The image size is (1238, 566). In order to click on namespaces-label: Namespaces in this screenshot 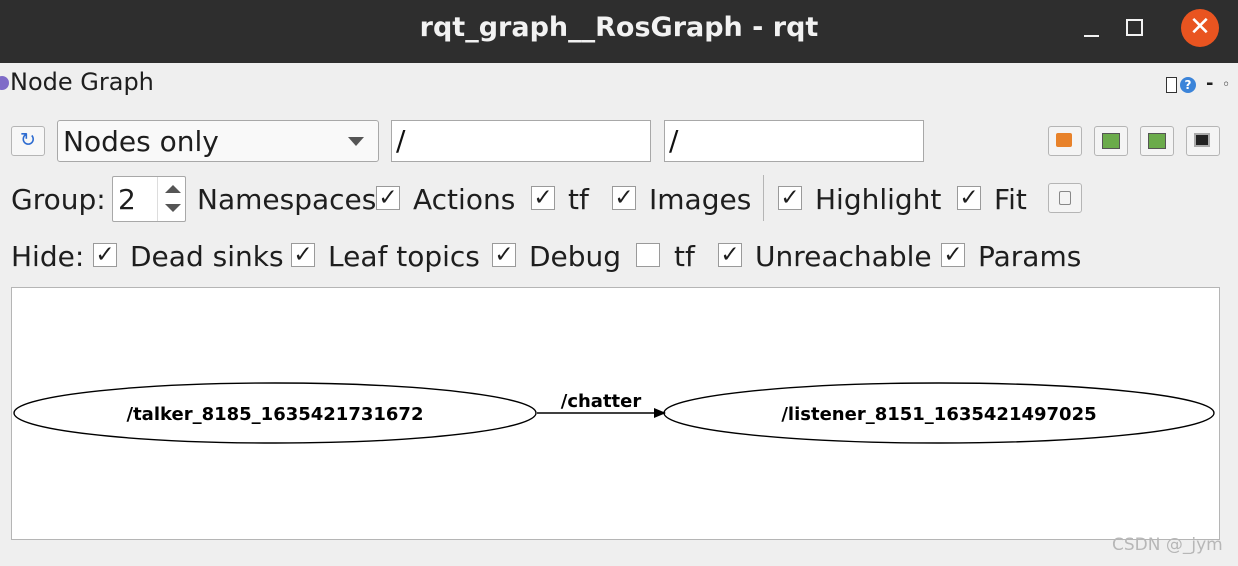, I will do `click(287, 199)`.